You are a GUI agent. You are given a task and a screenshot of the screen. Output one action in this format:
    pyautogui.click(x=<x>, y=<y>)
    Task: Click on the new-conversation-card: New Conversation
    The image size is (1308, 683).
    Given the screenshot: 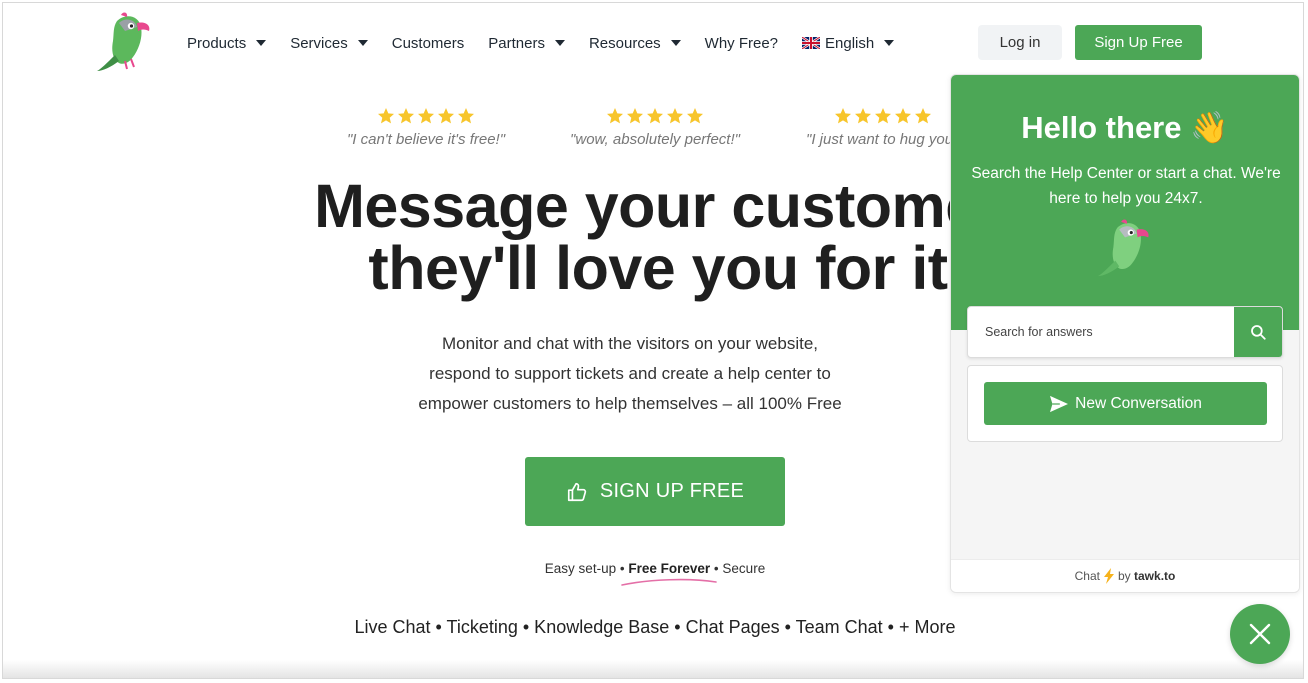 What is the action you would take?
    pyautogui.click(x=1125, y=403)
    